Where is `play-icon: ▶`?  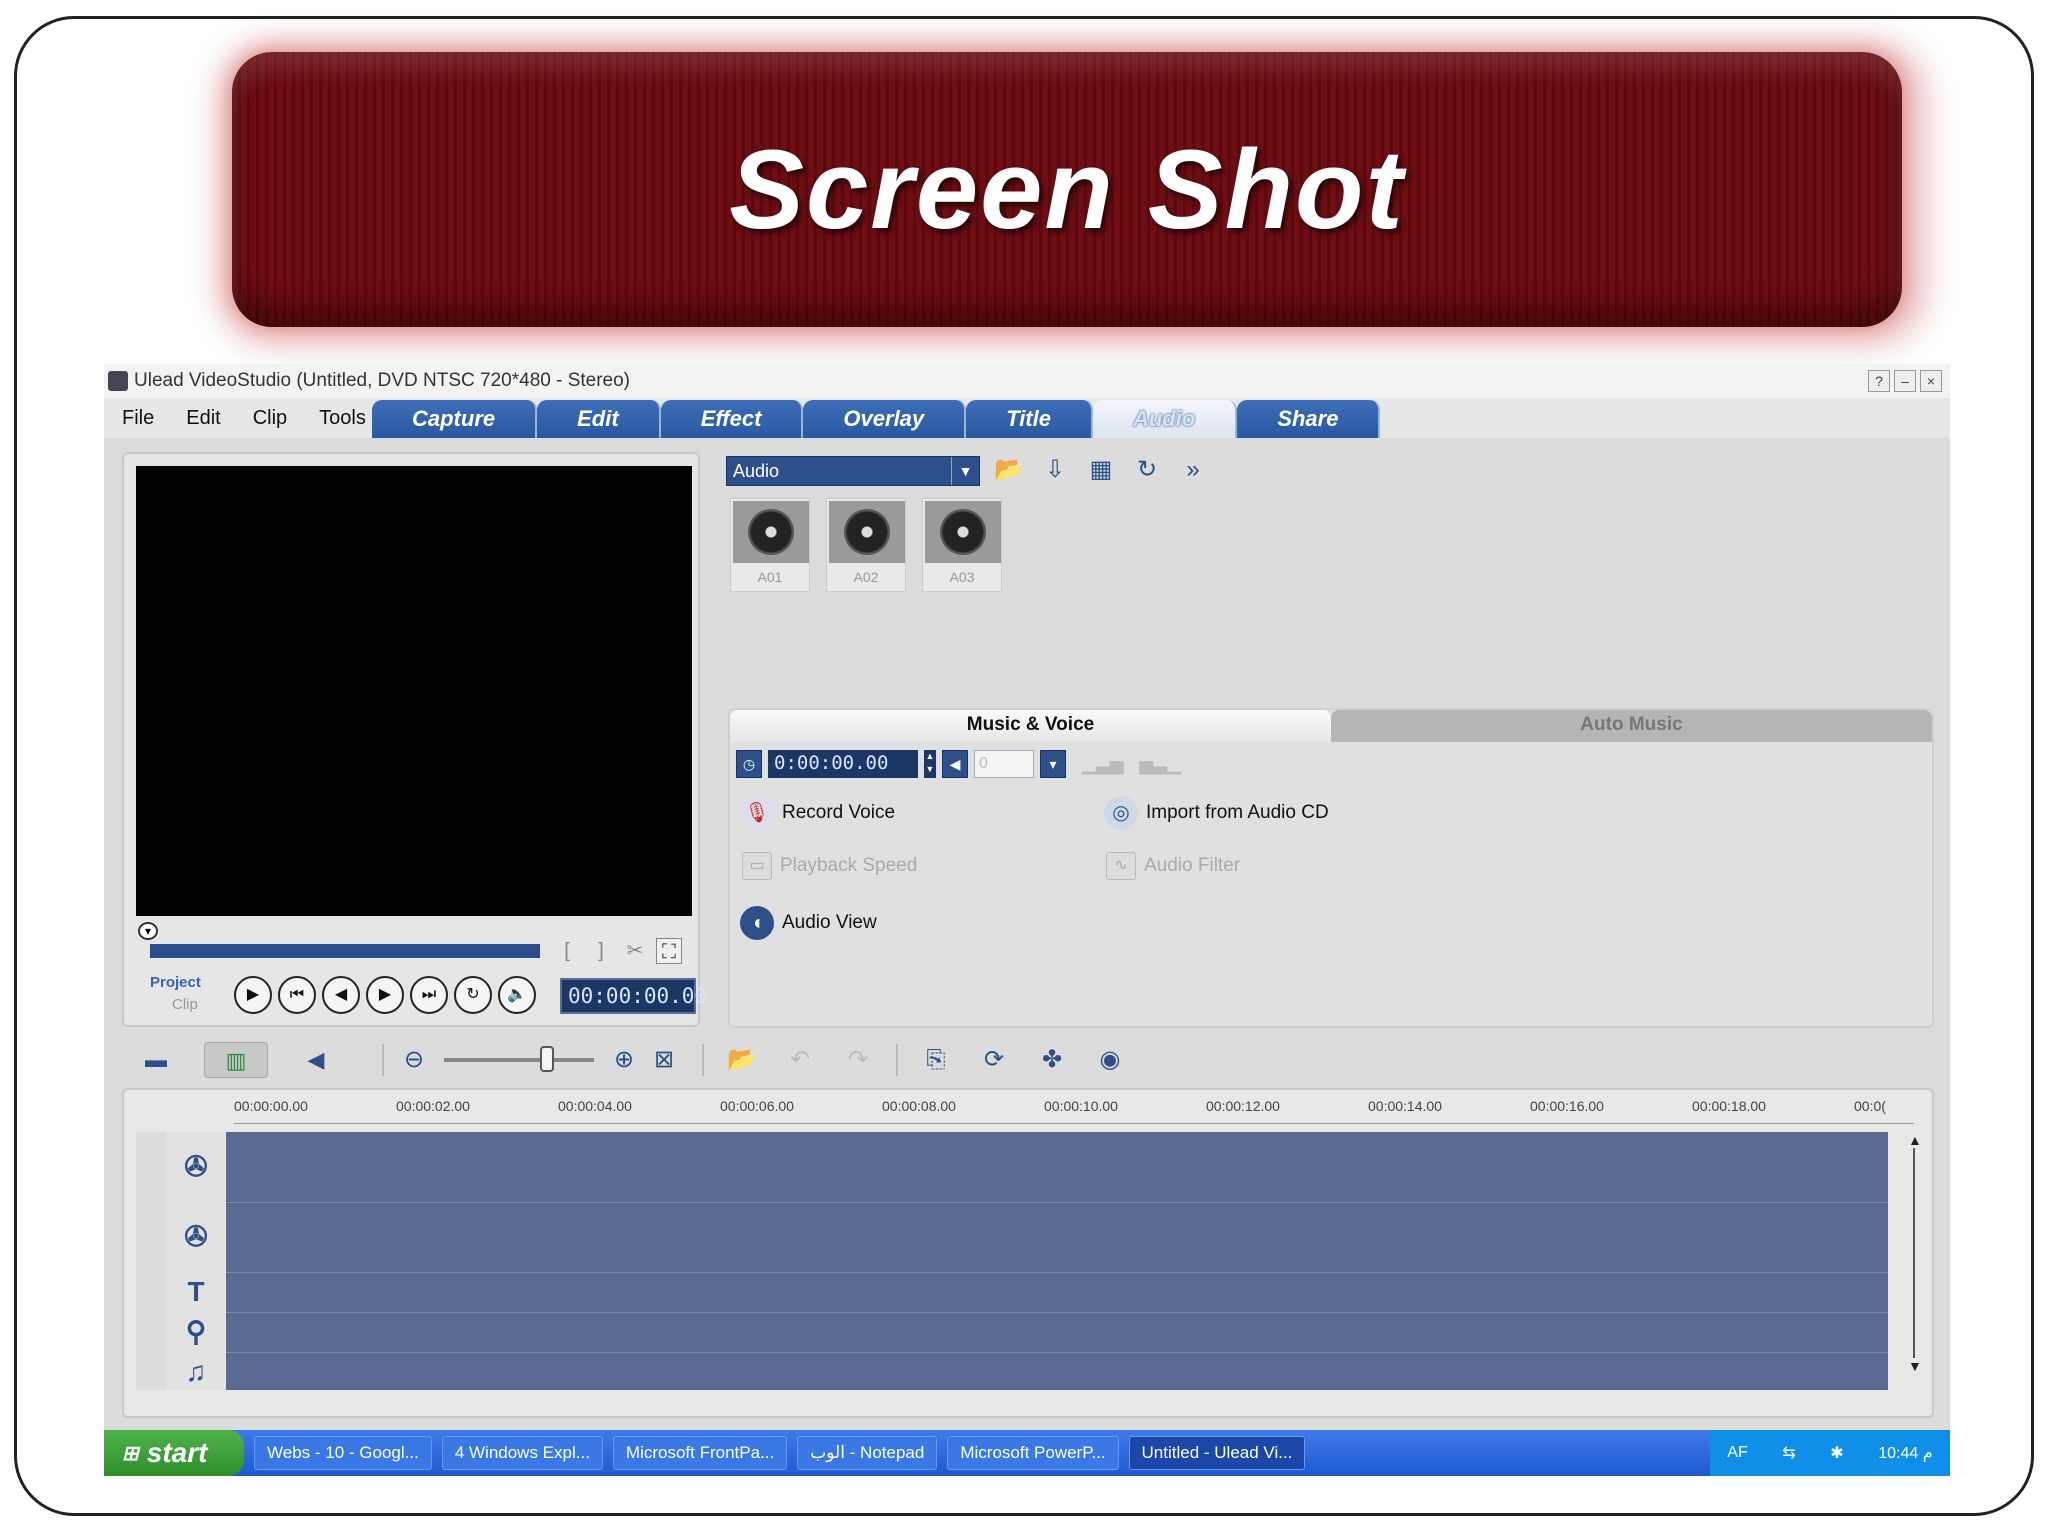
play-icon: ▶ is located at coordinates (253, 995).